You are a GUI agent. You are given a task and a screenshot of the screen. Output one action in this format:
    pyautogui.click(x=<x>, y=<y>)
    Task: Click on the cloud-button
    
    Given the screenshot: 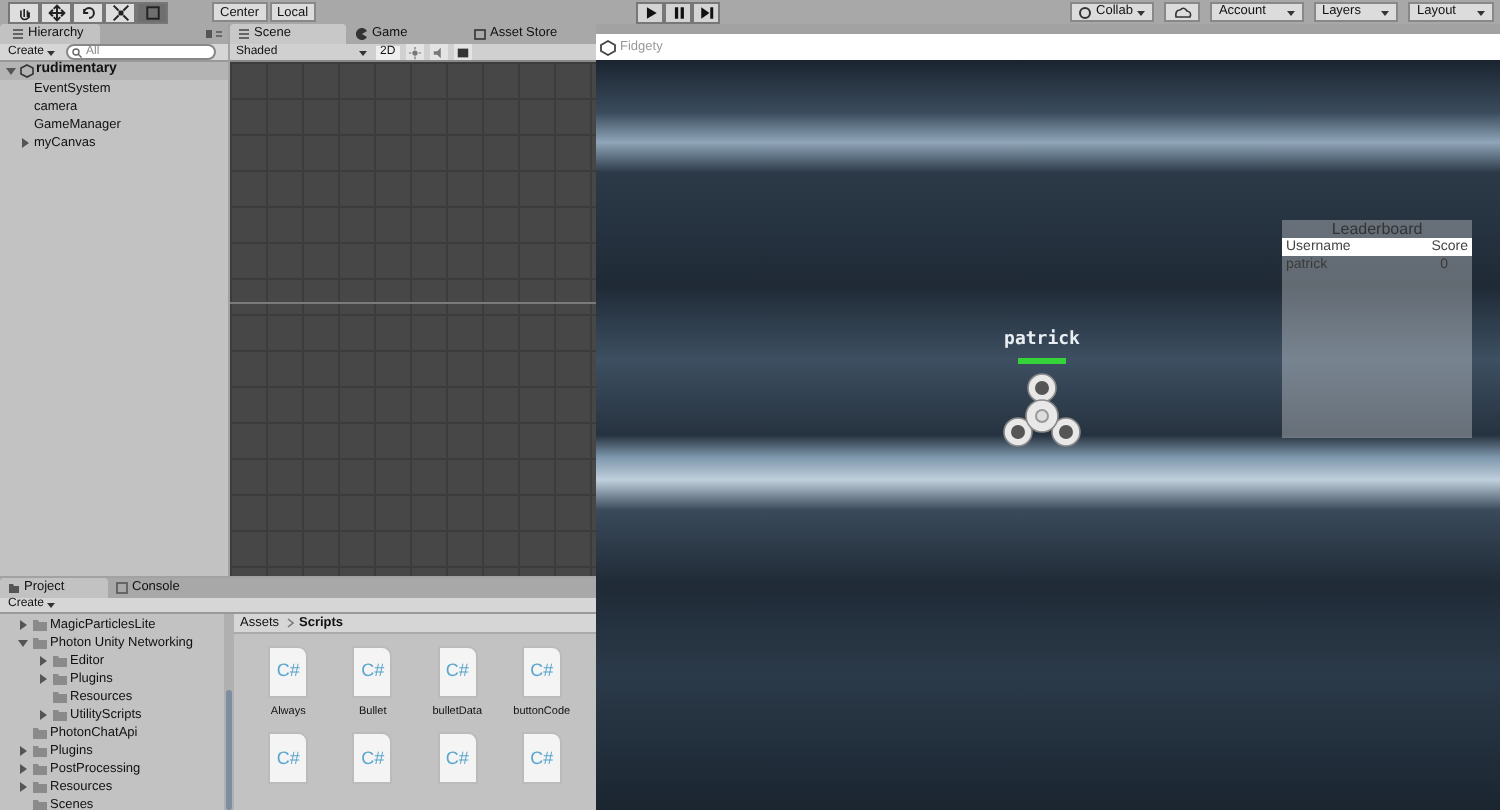 What is the action you would take?
    pyautogui.click(x=1182, y=12)
    